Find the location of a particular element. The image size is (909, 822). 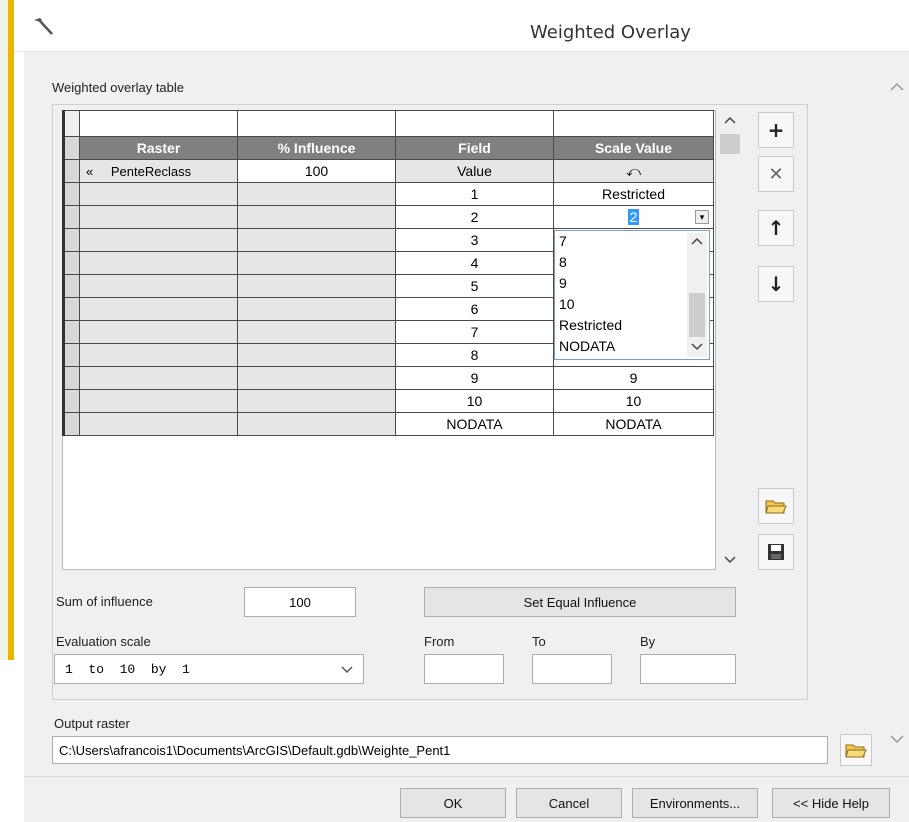

title-bar is located at coordinates (461, 26).